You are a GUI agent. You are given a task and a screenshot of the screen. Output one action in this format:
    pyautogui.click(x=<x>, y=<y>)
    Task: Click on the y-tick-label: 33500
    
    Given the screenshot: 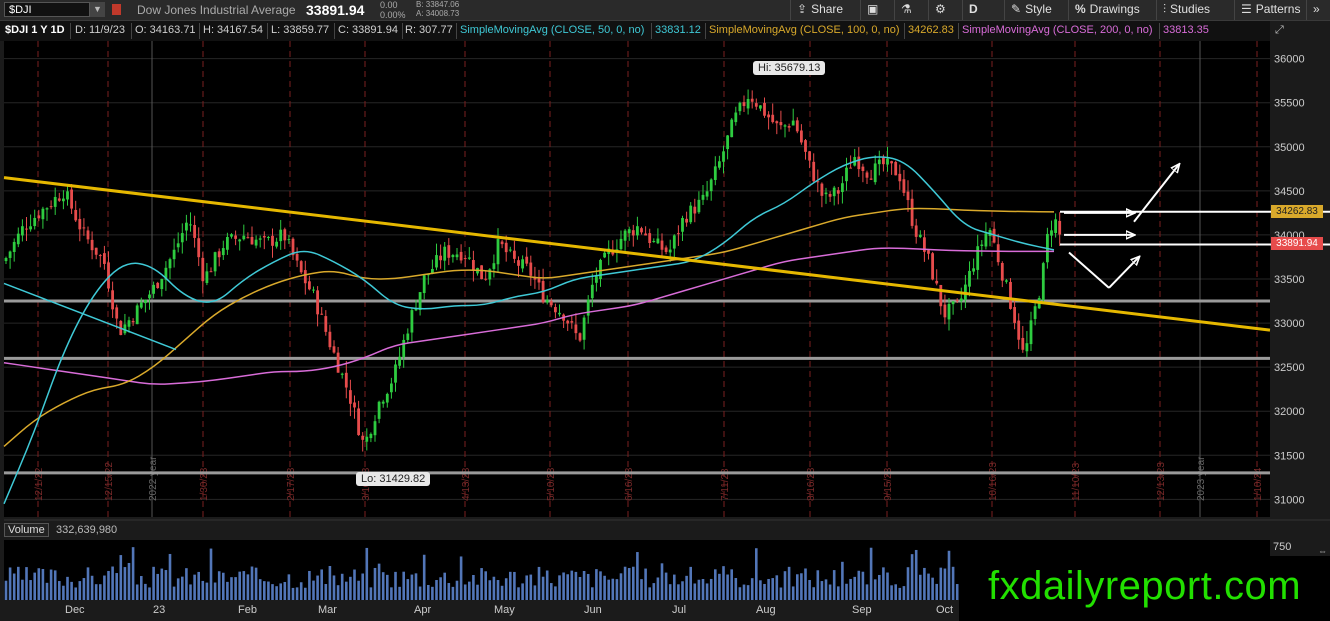 What is the action you would take?
    pyautogui.click(x=1289, y=280)
    